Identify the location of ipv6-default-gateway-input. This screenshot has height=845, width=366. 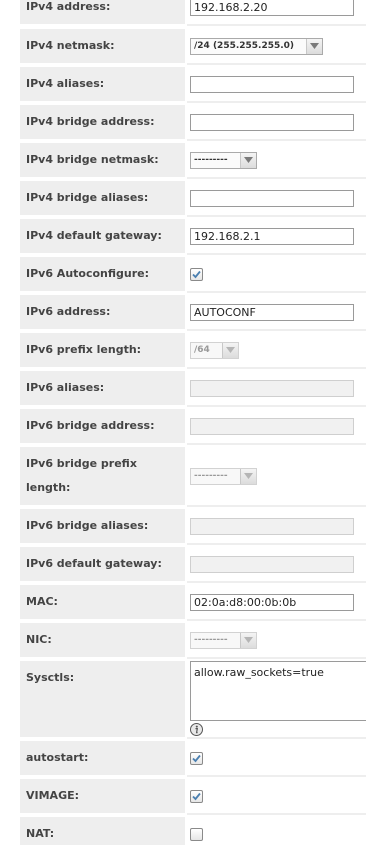
(272, 564).